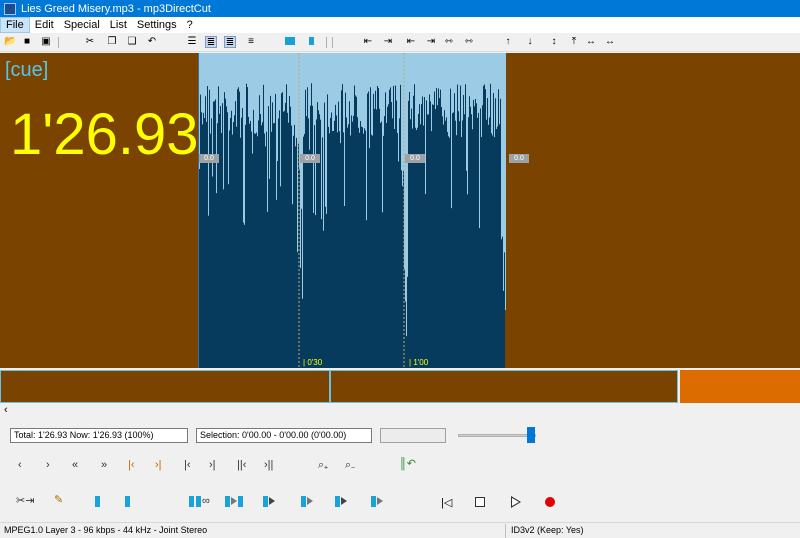  I want to click on fast-back-icon: «, so click(75, 465).